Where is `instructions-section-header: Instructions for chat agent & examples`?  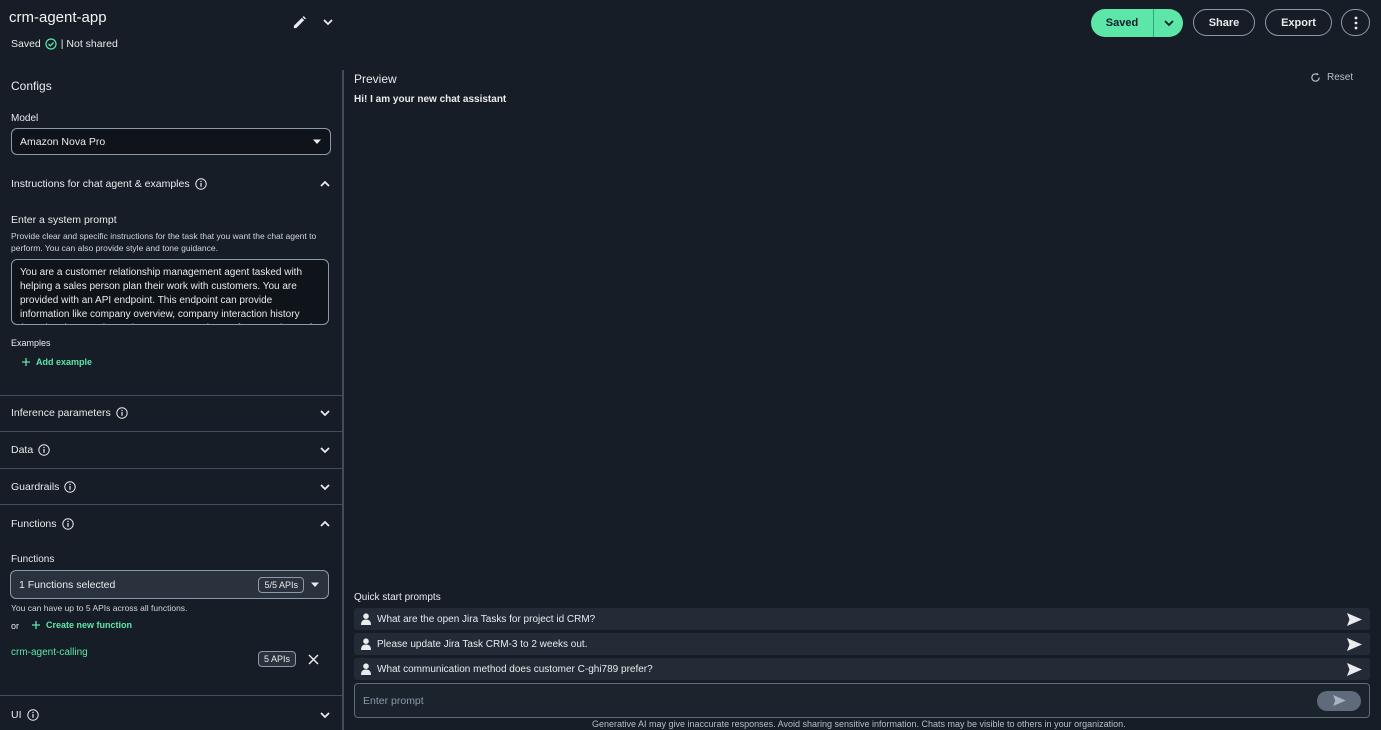 instructions-section-header: Instructions for chat agent & examples is located at coordinates (171, 184).